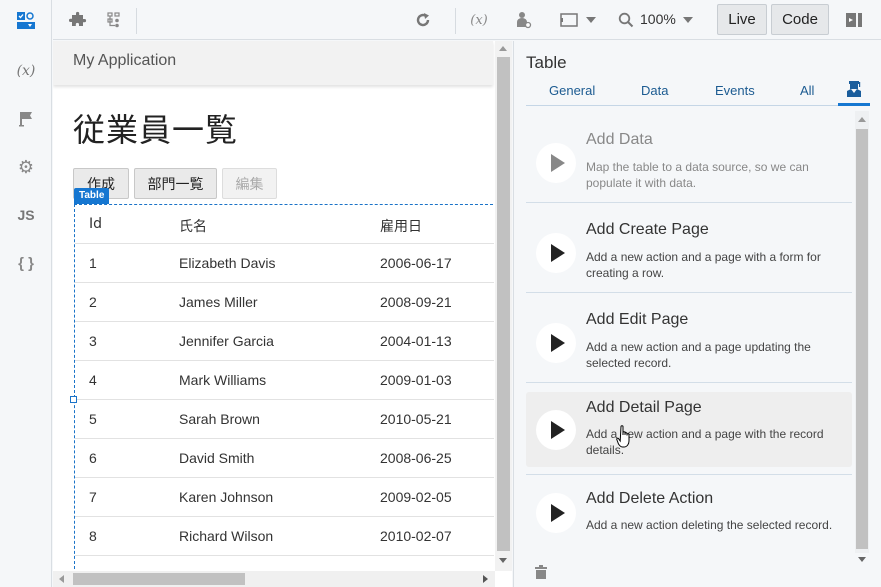 The height and width of the screenshot is (587, 881). What do you see at coordinates (217, 458) in the screenshot?
I see `cell-name: David Smith` at bounding box center [217, 458].